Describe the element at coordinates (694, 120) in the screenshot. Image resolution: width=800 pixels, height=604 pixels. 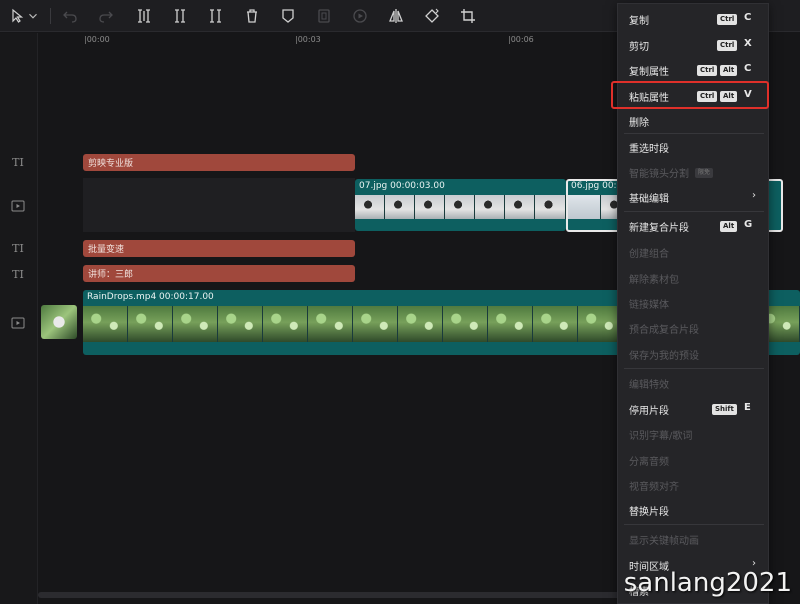
I see `menu-delete: 删除` at that location.